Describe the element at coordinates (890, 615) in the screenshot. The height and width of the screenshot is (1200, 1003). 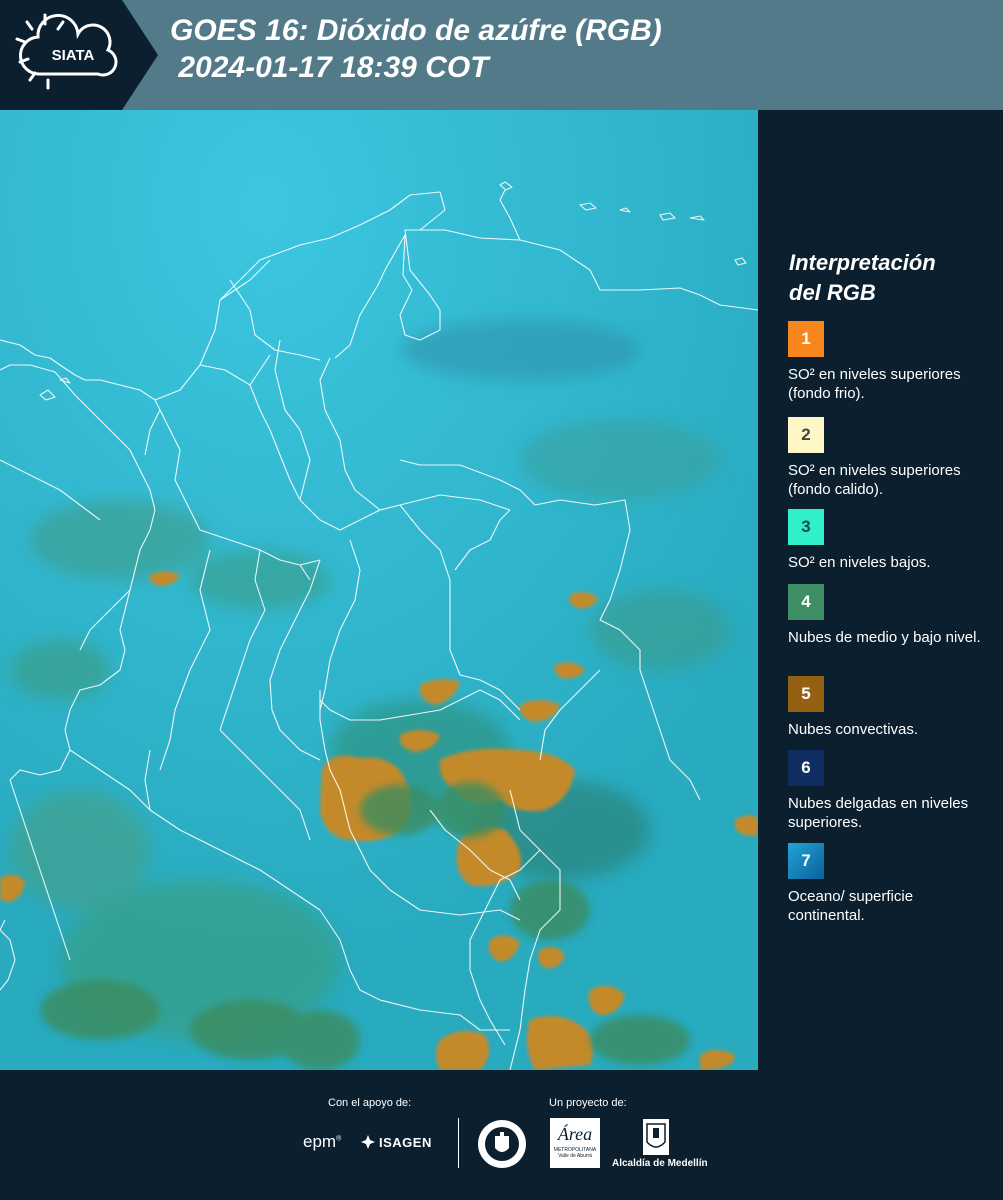
I see `legend-item: 4 Nubes de medio y bajo nivel.` at that location.